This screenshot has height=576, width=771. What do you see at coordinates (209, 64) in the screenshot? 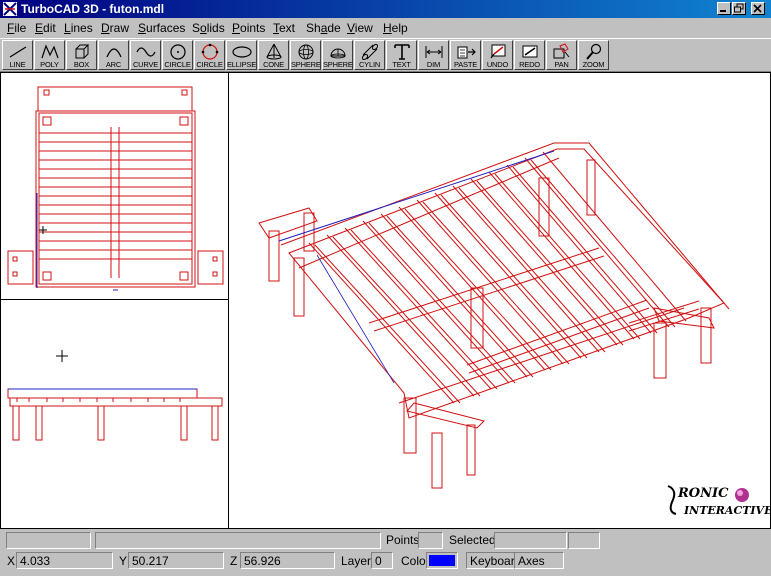
I see `circle-points-tool-label: CIRCLE` at bounding box center [209, 64].